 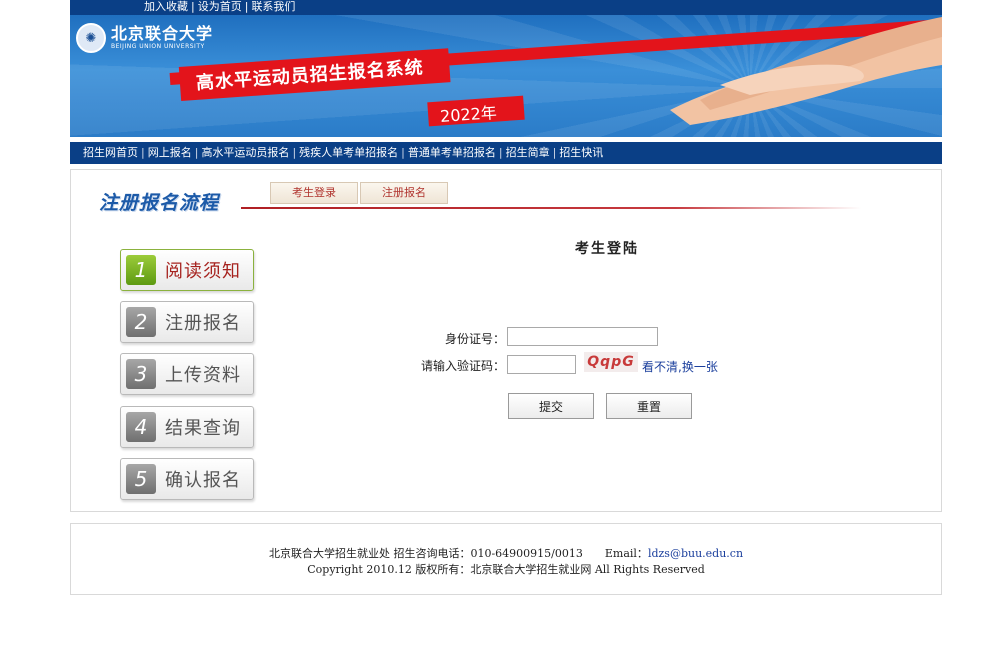 What do you see at coordinates (626, 553) in the screenshot?
I see `footer-email-label: Email：` at bounding box center [626, 553].